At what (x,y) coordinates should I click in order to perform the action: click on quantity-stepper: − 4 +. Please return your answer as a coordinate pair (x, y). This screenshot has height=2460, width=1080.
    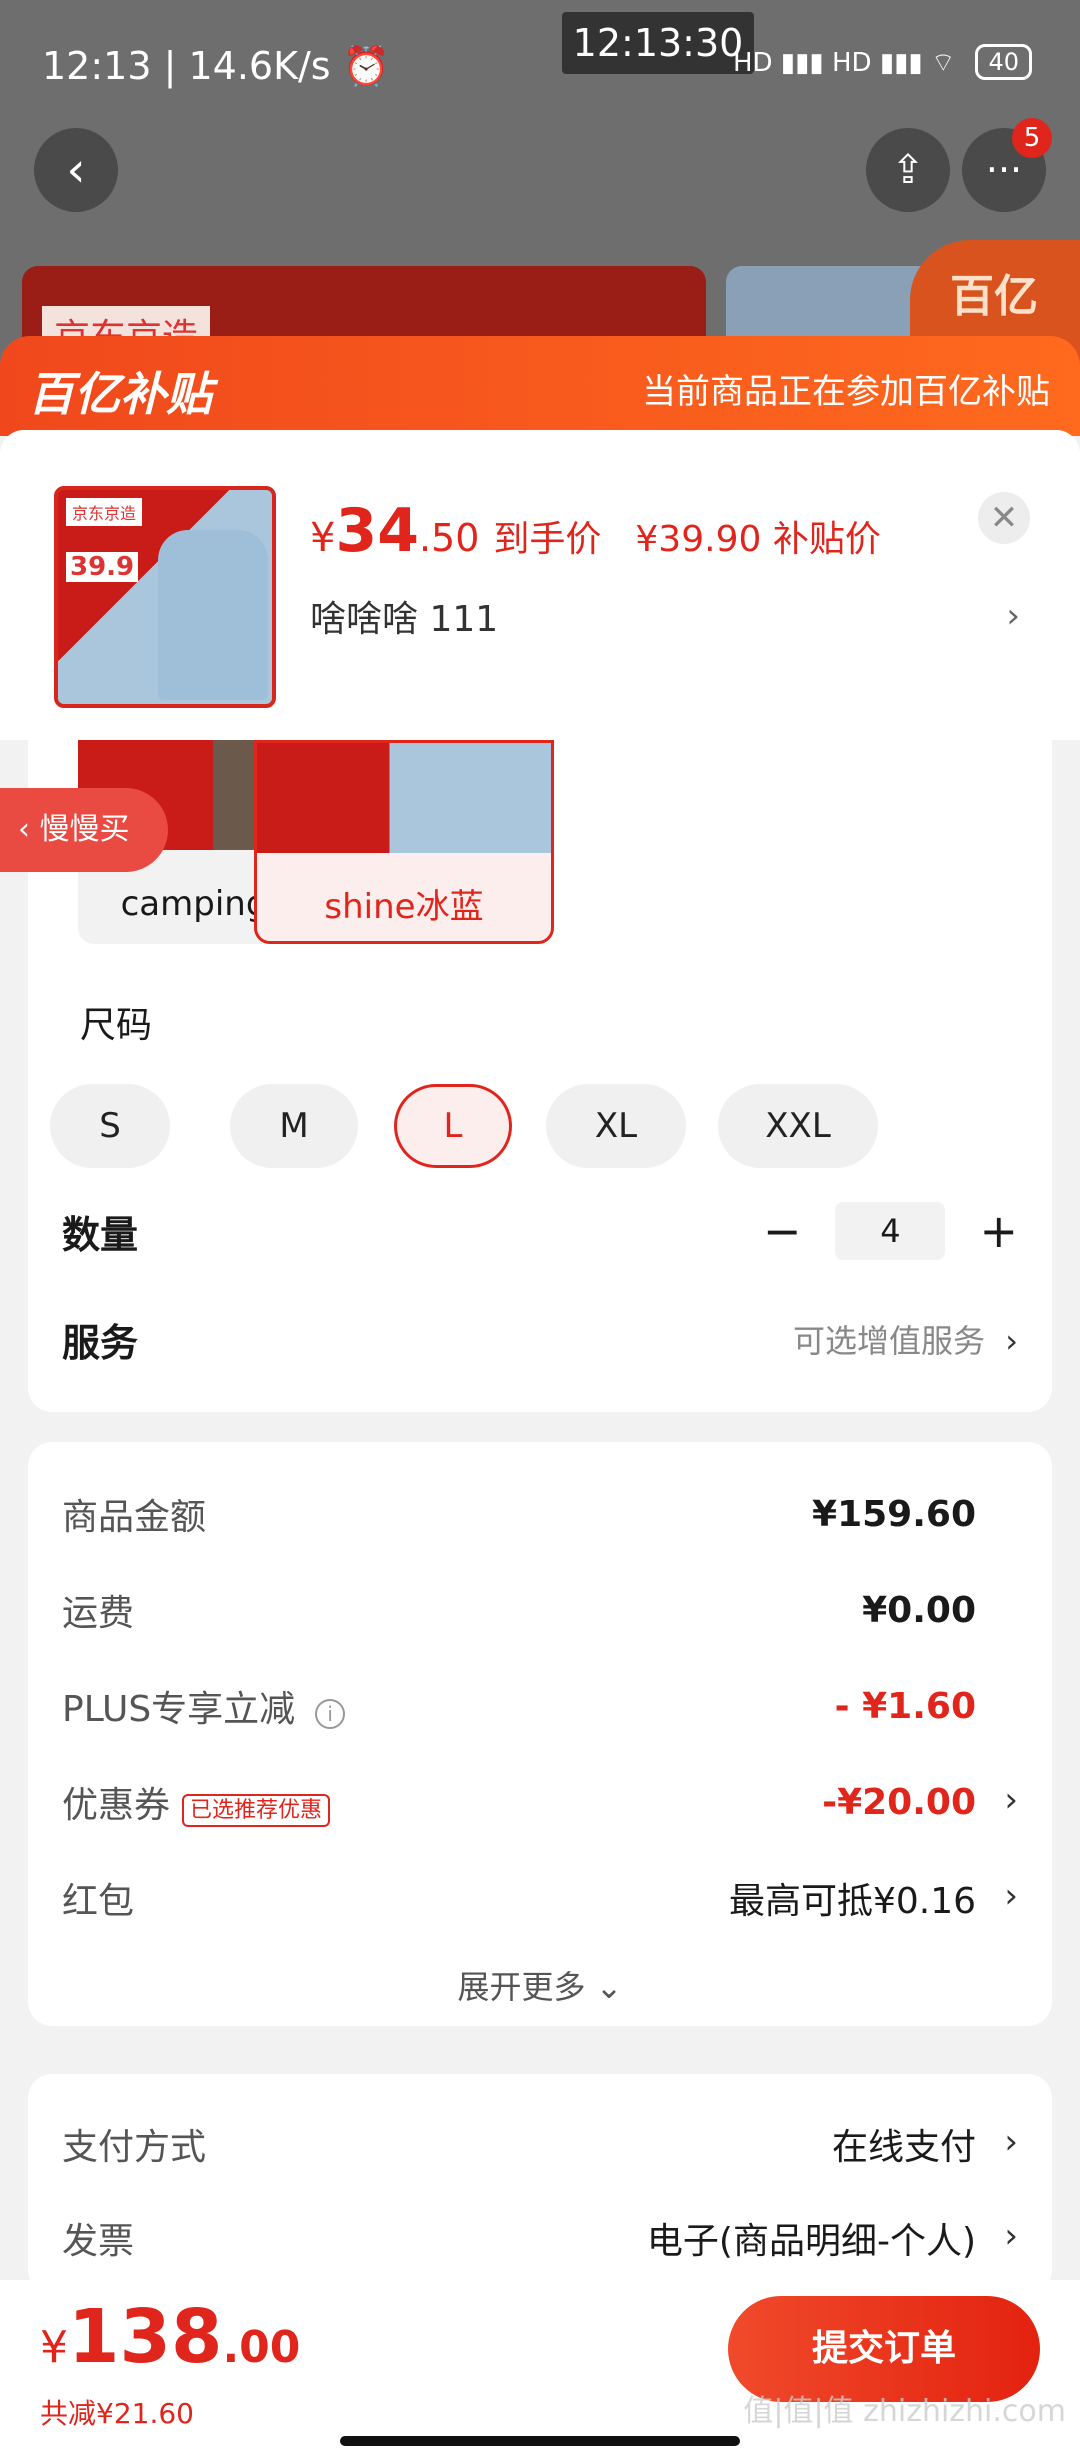
    Looking at the image, I should click on (890, 1231).